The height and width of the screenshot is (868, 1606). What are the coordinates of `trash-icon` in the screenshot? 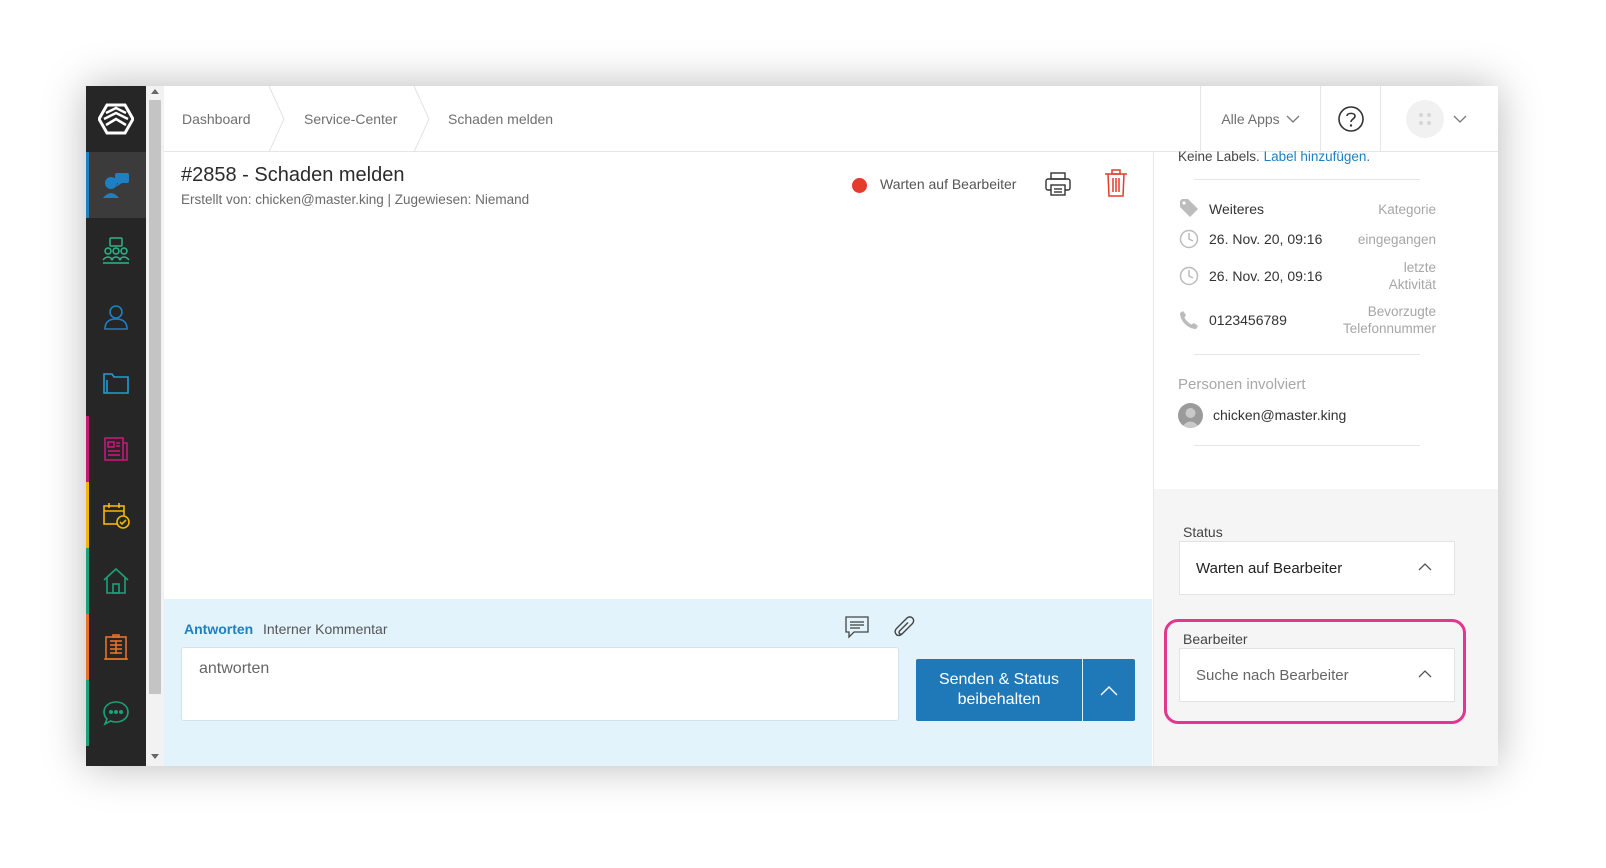 It's located at (1116, 183).